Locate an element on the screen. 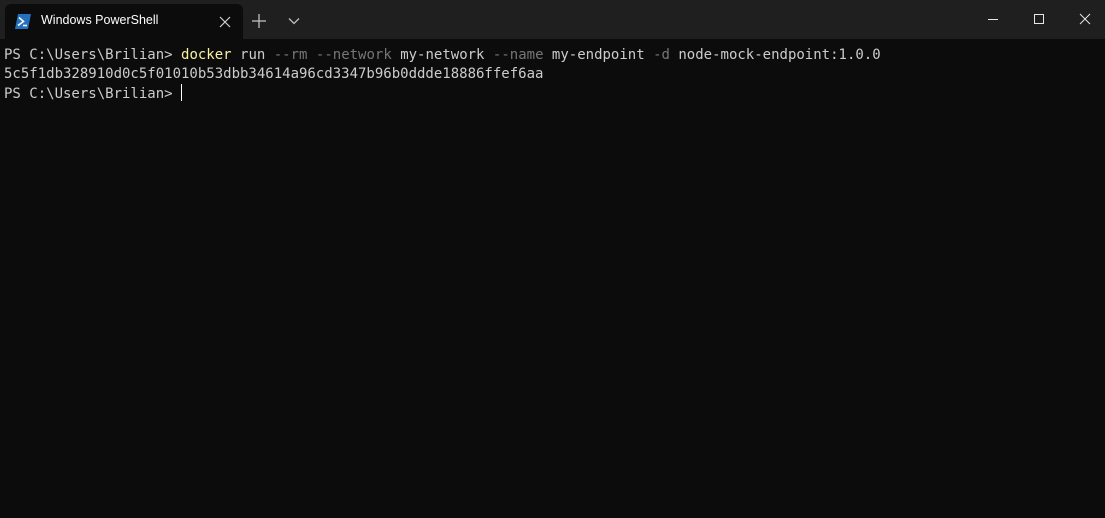 The width and height of the screenshot is (1105, 518). parameter-token: -d is located at coordinates (661, 55).